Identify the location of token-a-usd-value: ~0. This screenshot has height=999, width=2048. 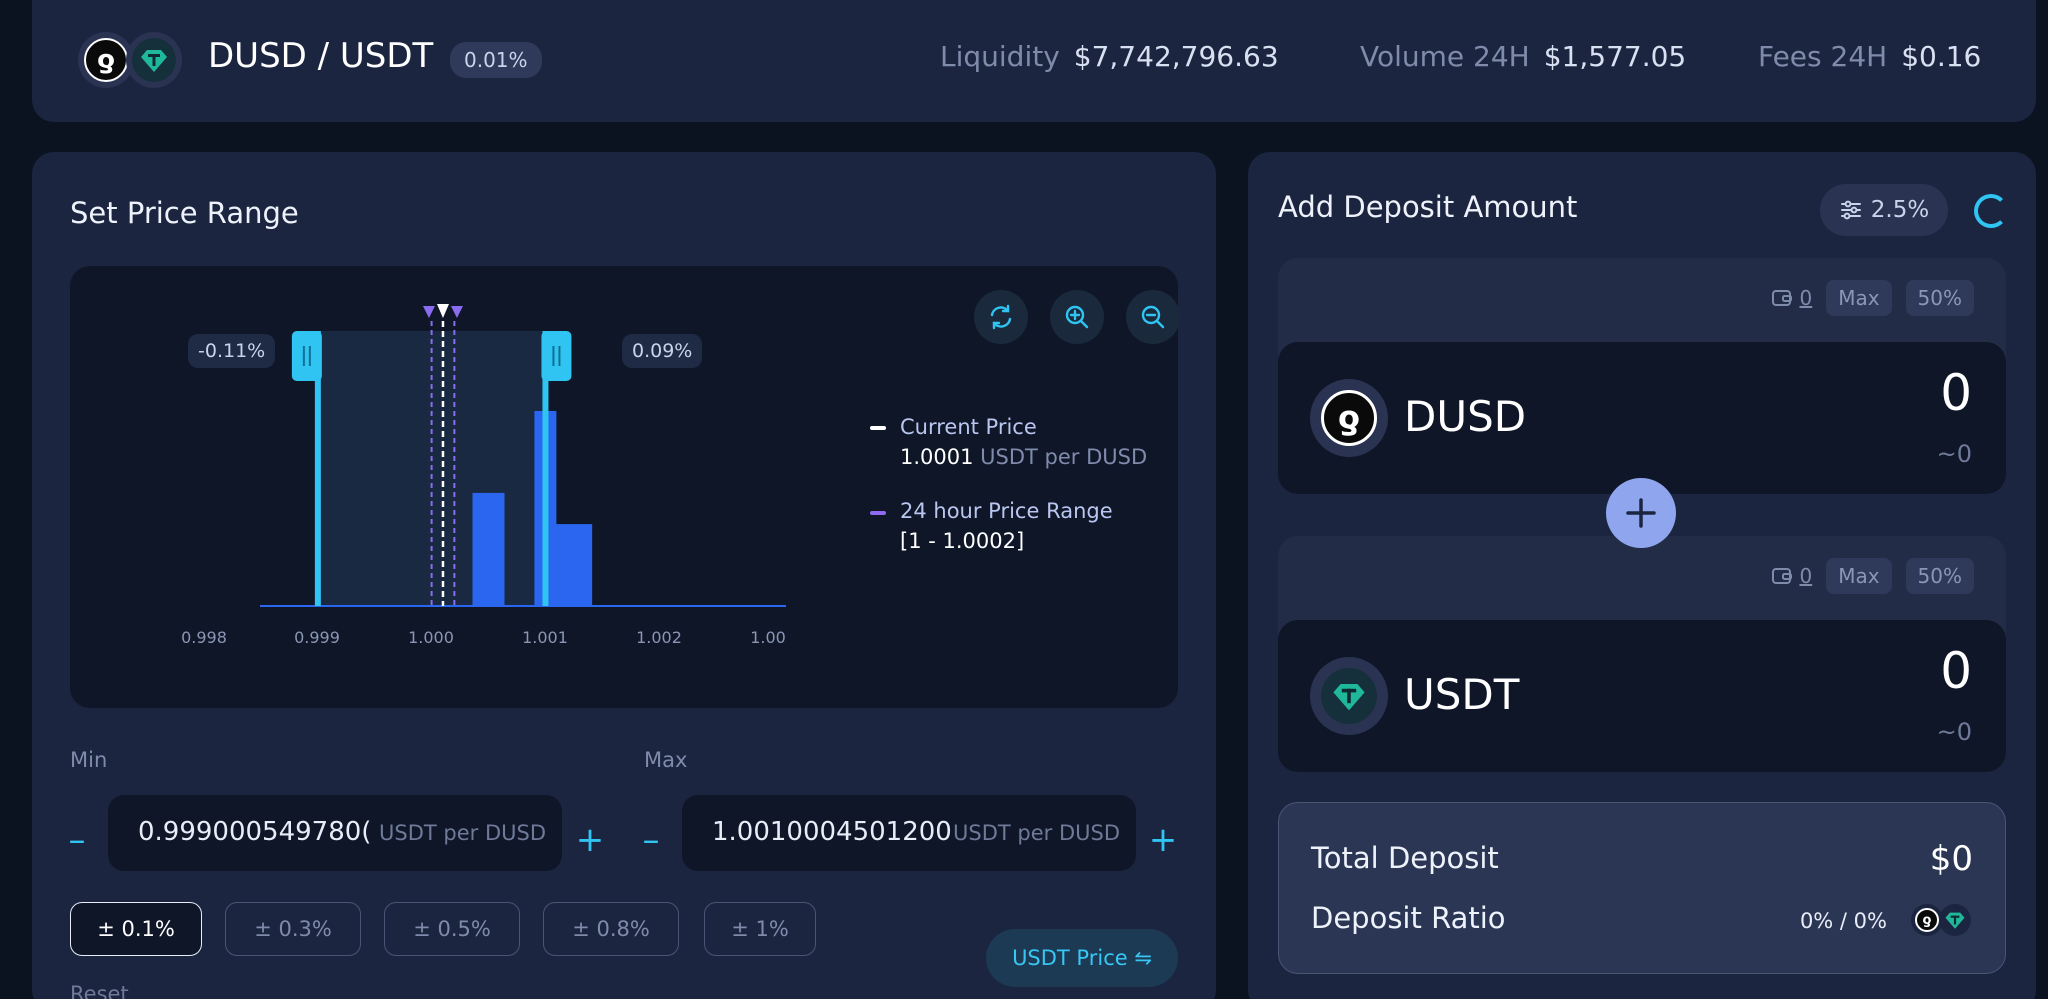
(1954, 454).